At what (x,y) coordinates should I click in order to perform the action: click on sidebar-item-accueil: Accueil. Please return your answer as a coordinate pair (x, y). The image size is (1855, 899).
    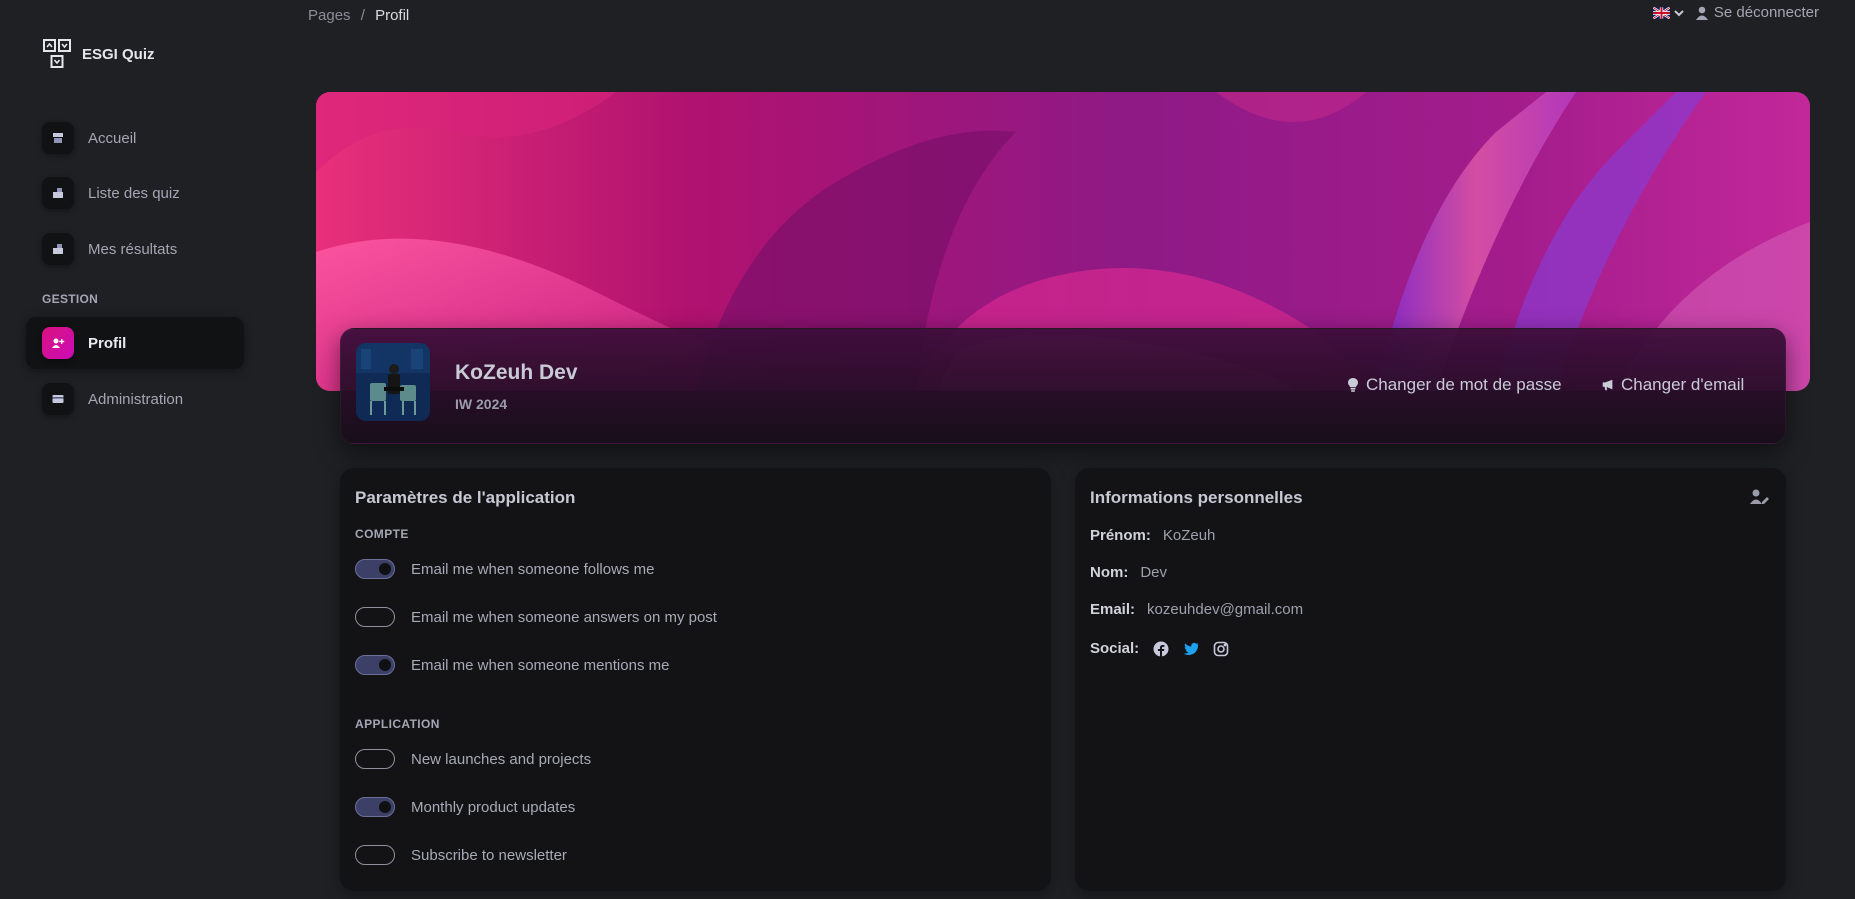
    Looking at the image, I should click on (135, 138).